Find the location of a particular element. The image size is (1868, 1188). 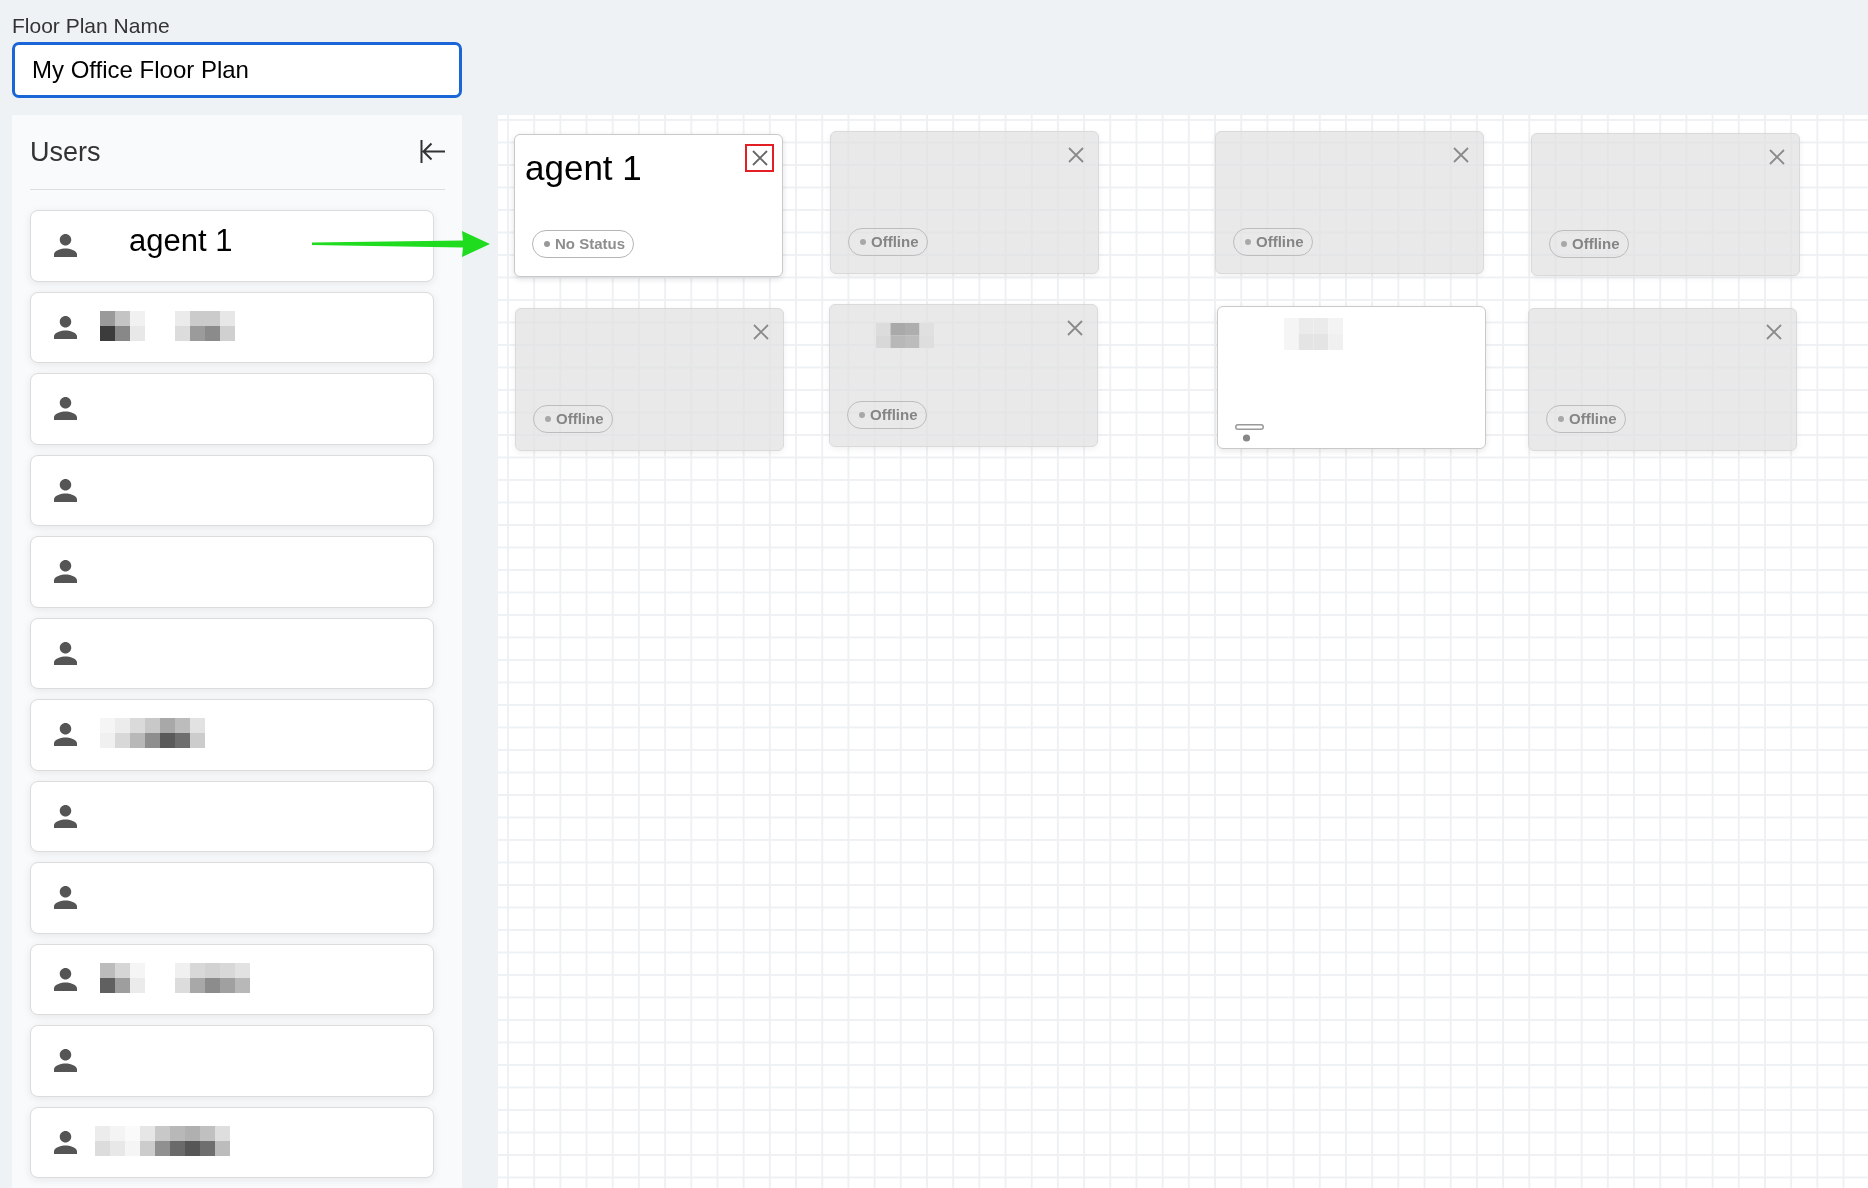

user-card: agent 1 is located at coordinates (232, 246).